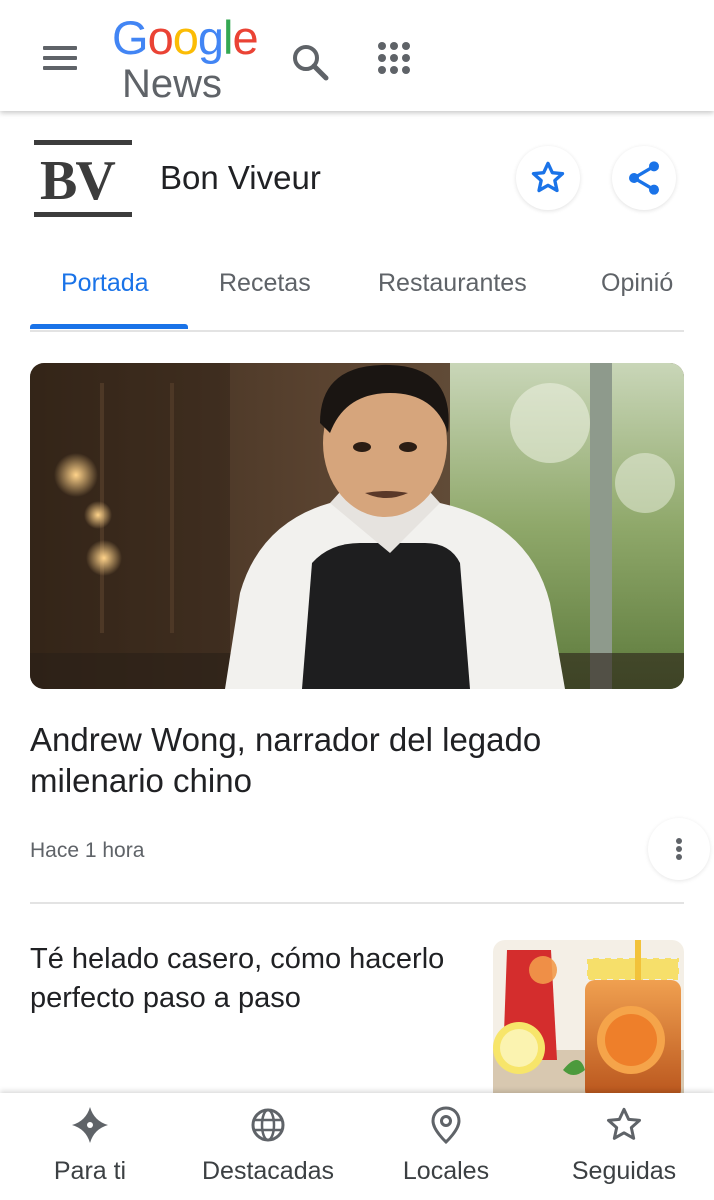 The height and width of the screenshot is (1200, 714). I want to click on logo-news-word: News, so click(172, 84).